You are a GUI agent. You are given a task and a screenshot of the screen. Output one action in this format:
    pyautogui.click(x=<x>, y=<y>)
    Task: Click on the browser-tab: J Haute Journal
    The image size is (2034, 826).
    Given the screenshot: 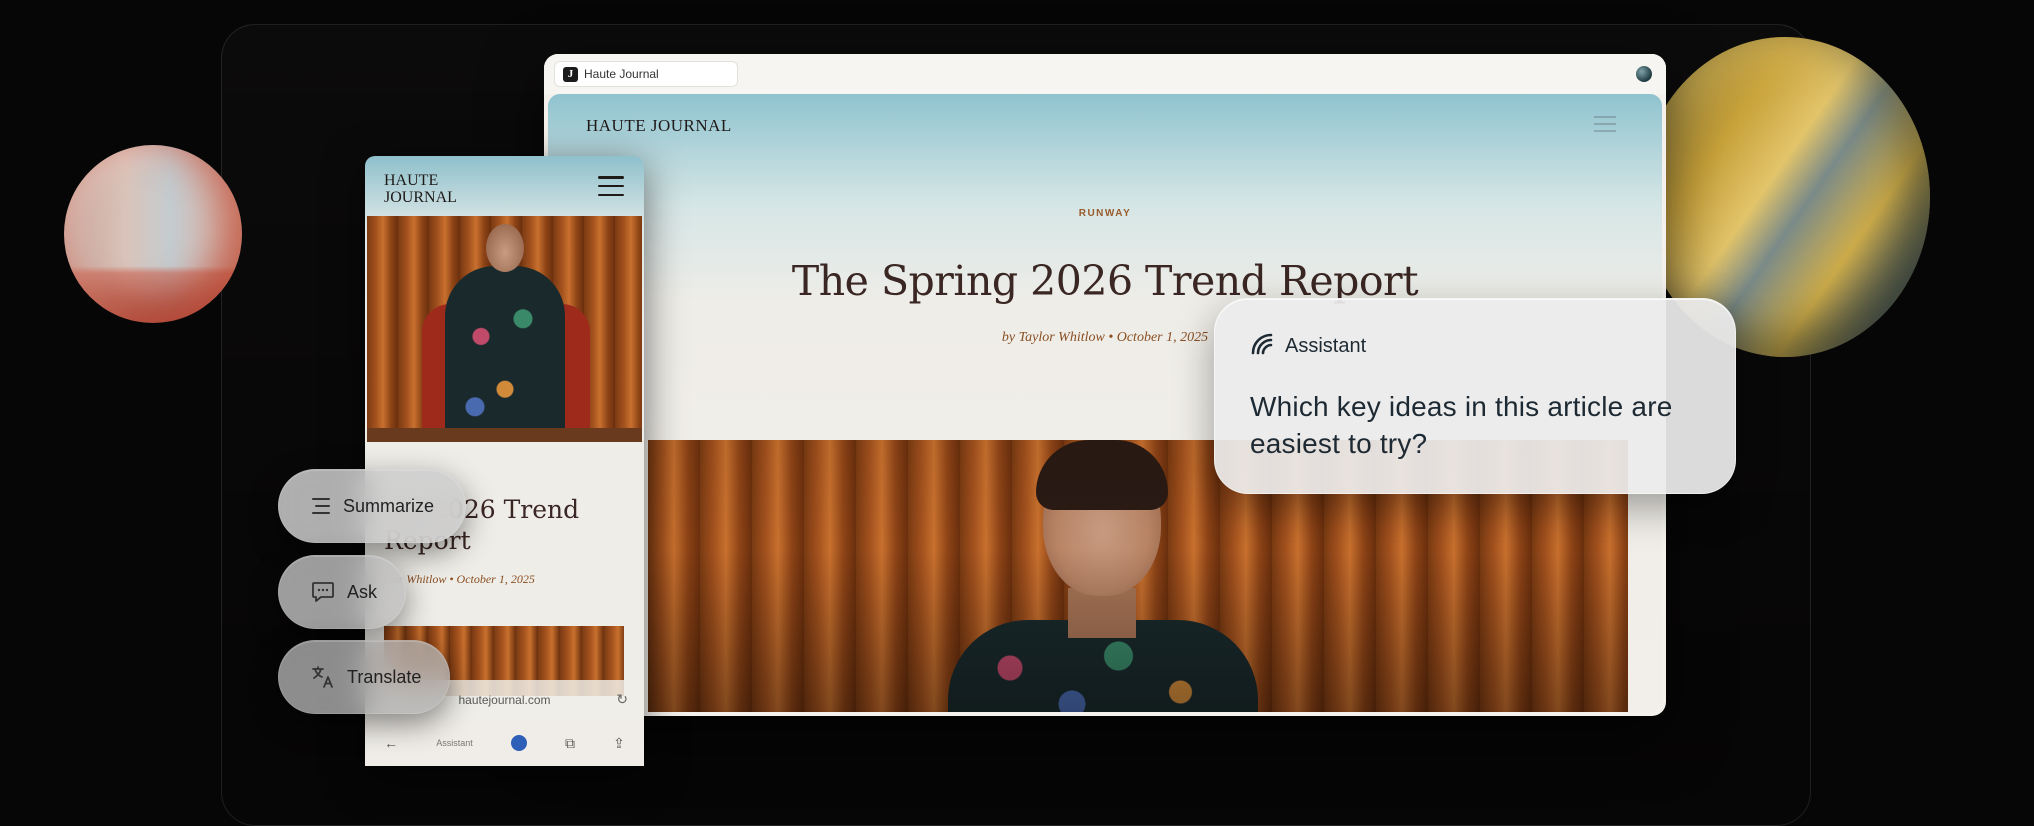 What is the action you would take?
    pyautogui.click(x=646, y=74)
    